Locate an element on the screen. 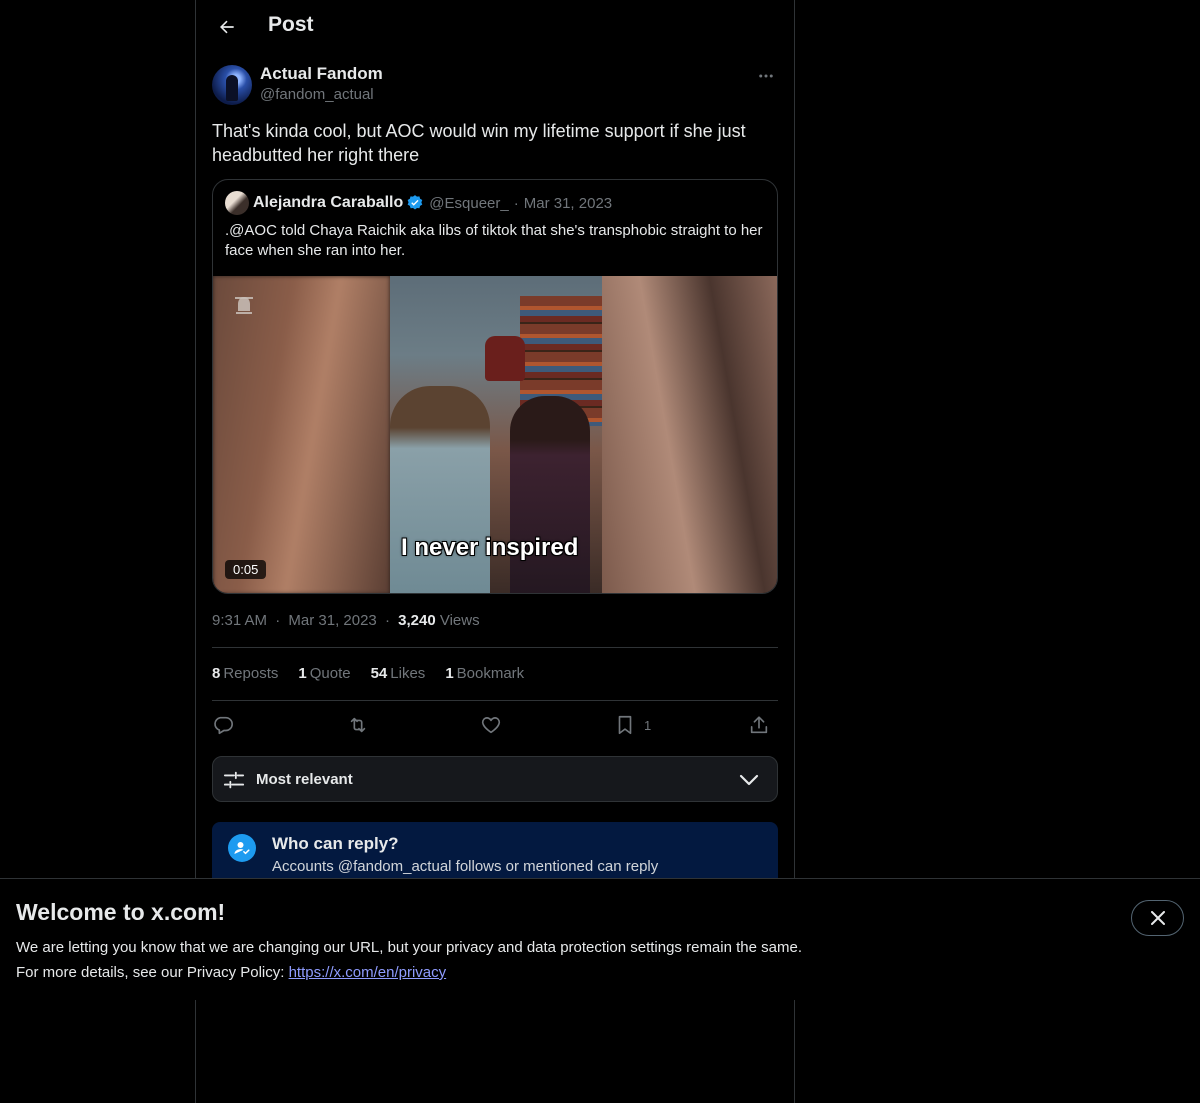 The height and width of the screenshot is (1103, 1200). privacy-policy-link: https://x.com/en/privacy is located at coordinates (368, 972).